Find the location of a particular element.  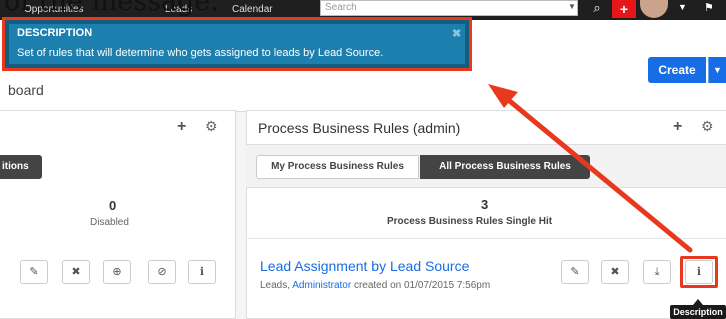

notification-icon: ⚑ is located at coordinates (709, 7).